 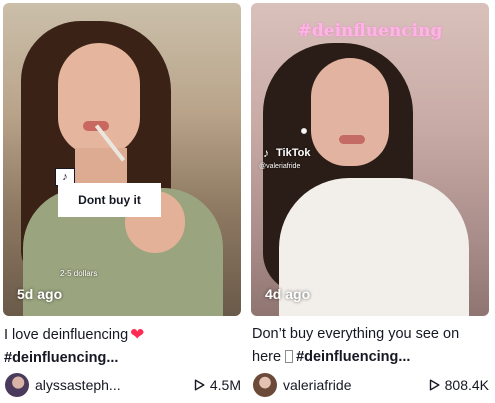 What do you see at coordinates (356, 385) in the screenshot?
I see `author-username: valeriafride` at bounding box center [356, 385].